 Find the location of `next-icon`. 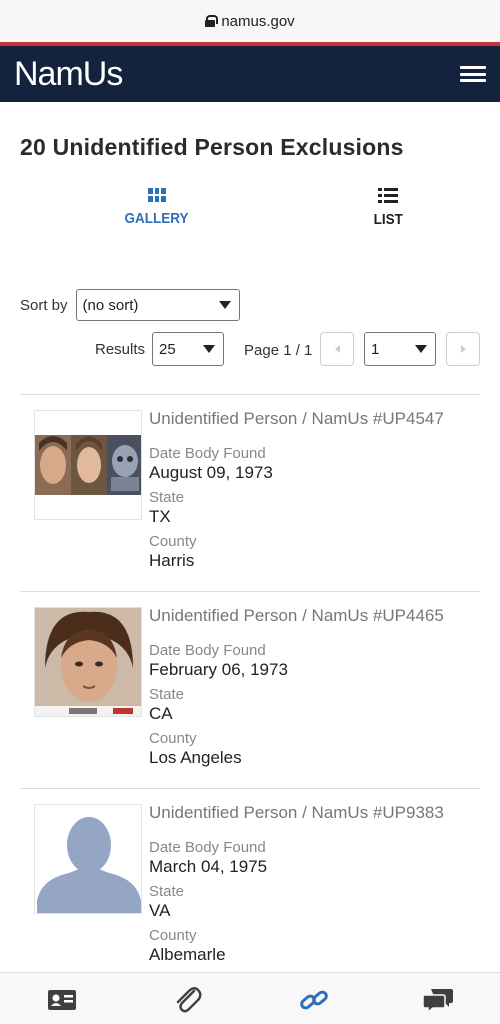

next-icon is located at coordinates (463, 349).